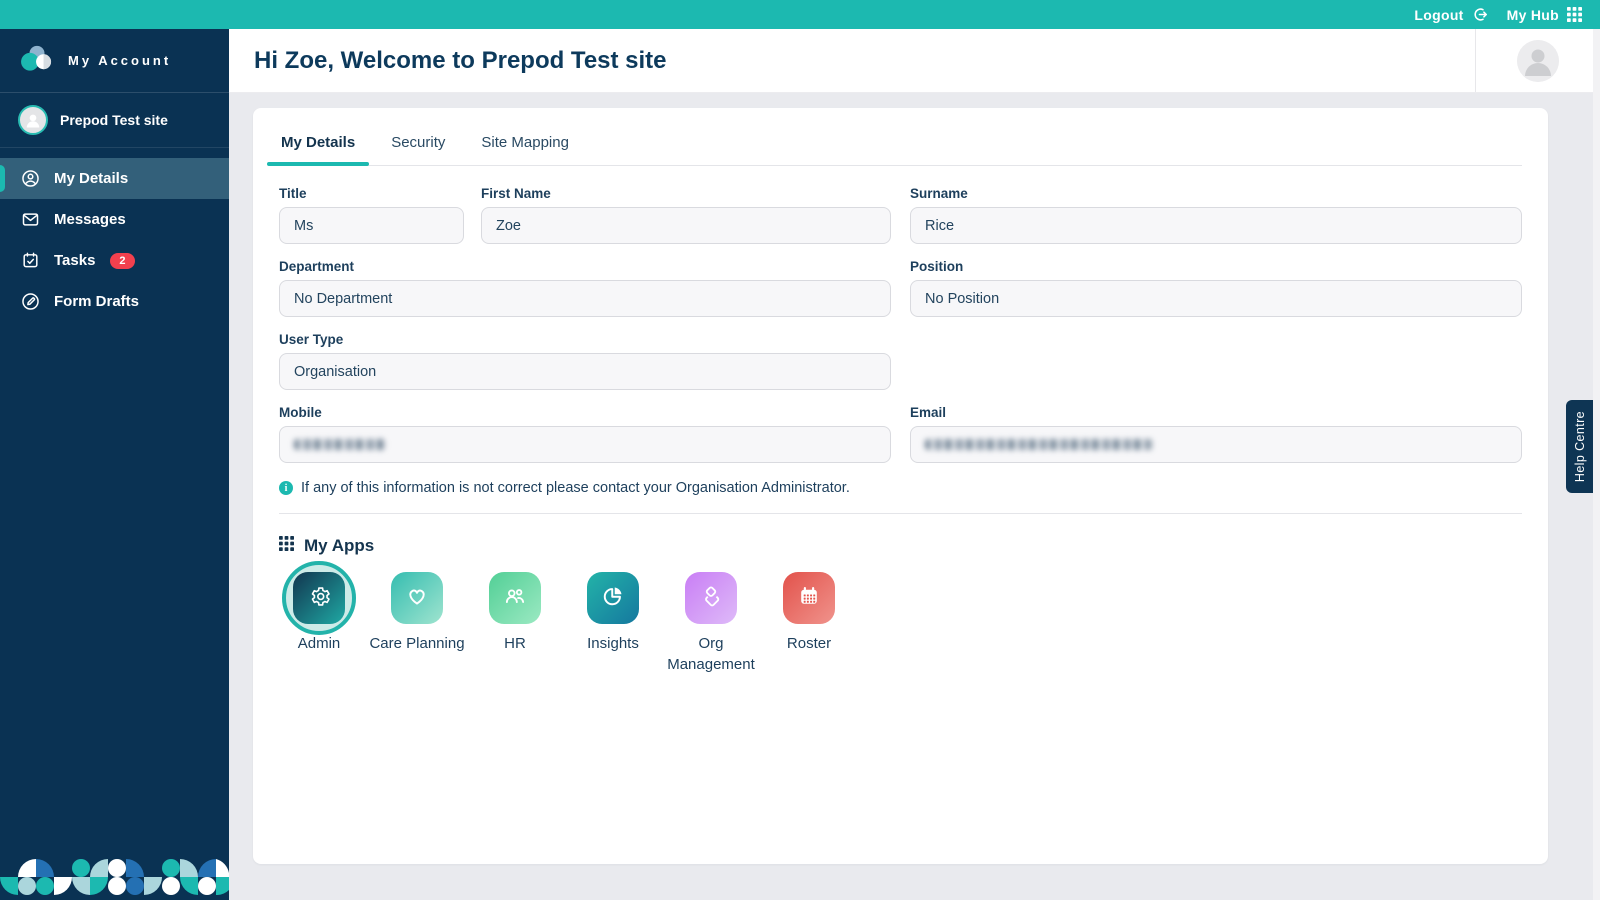  I want to click on department-label: Department, so click(317, 266).